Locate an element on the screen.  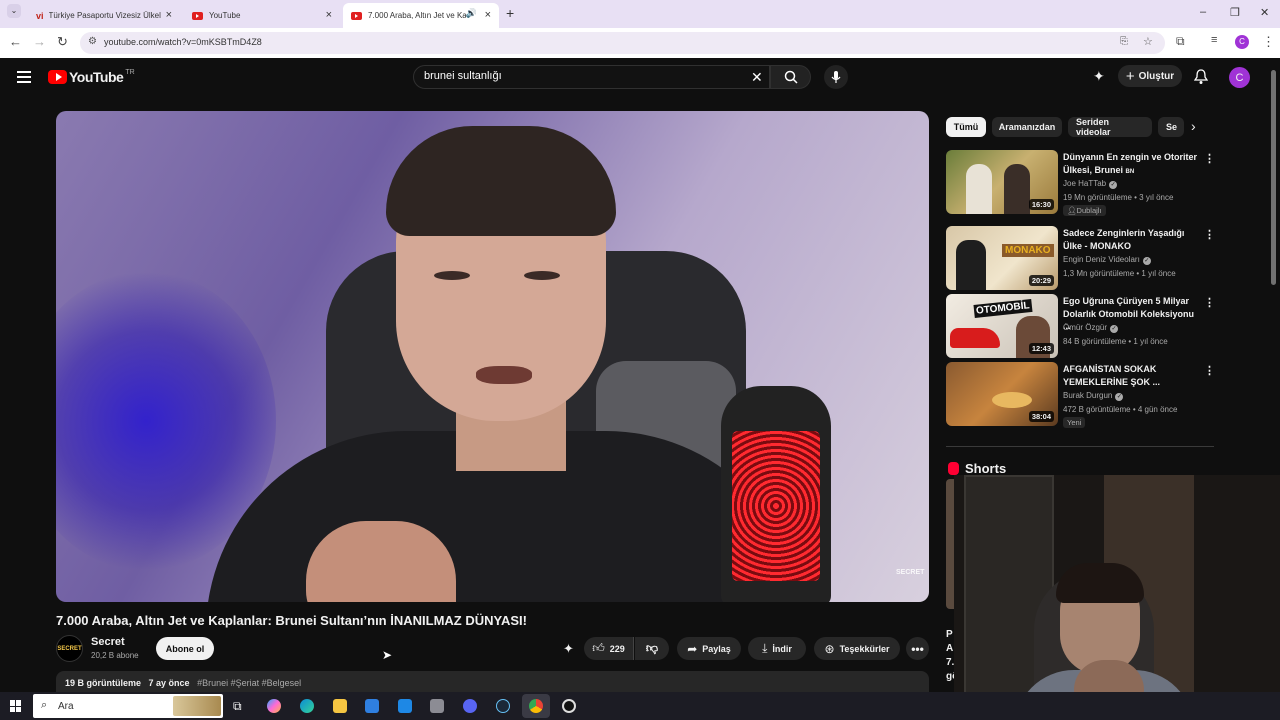
search-box is located at coordinates (591, 77).